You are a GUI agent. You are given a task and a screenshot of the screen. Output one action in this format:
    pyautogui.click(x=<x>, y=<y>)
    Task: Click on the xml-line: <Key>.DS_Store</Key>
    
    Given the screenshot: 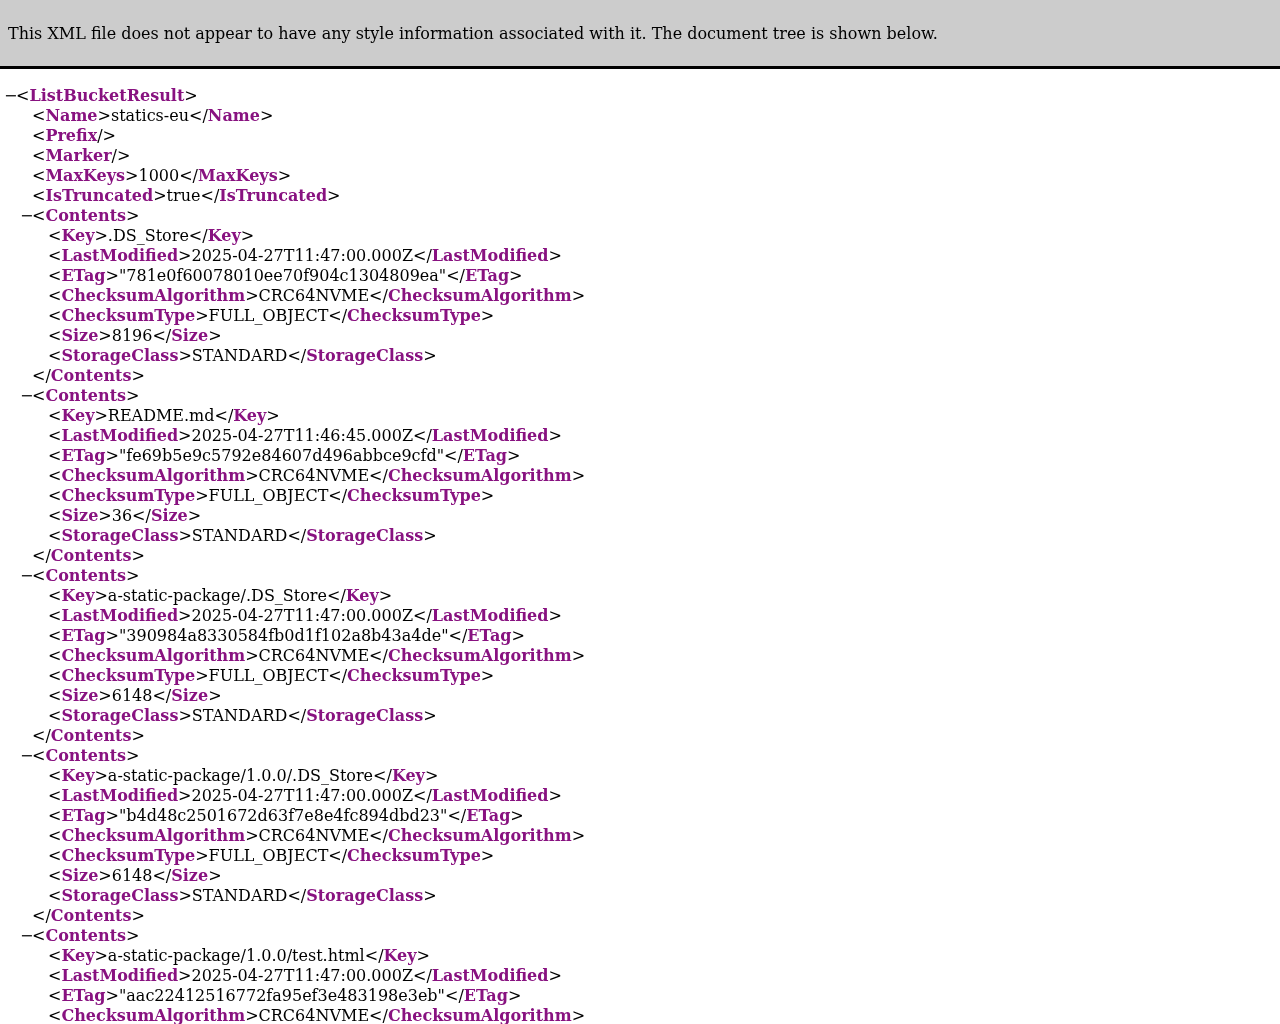 What is the action you would take?
    pyautogui.click(x=151, y=236)
    